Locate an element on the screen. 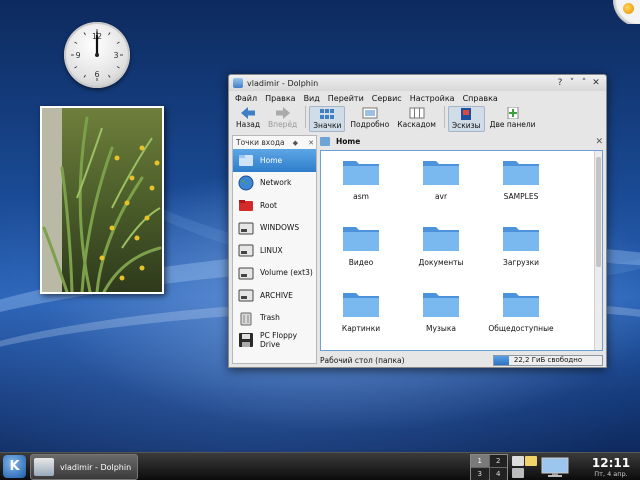 The width and height of the screenshot is (640, 480). free-space-bar: 22,2 ГиБ свободно is located at coordinates (548, 360).